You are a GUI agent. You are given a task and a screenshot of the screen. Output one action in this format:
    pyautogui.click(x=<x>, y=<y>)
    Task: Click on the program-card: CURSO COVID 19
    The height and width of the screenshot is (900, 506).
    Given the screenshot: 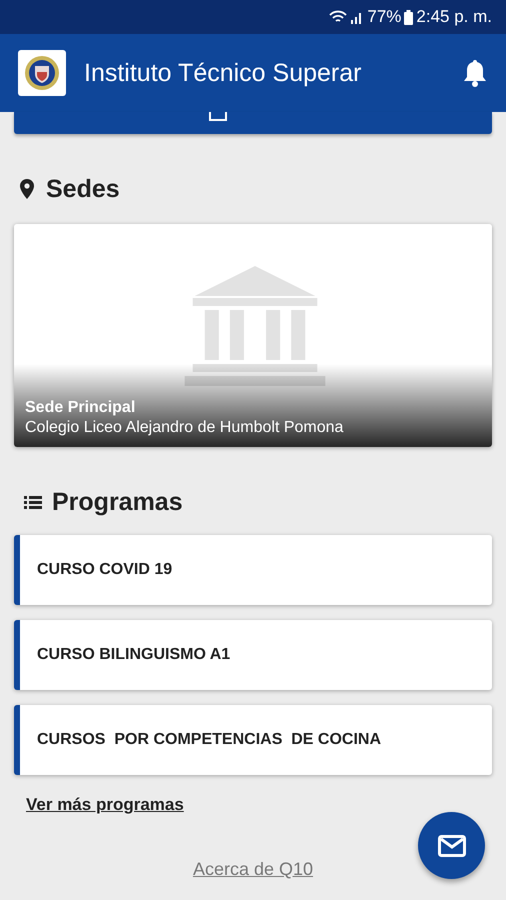 What is the action you would take?
    pyautogui.click(x=253, y=570)
    